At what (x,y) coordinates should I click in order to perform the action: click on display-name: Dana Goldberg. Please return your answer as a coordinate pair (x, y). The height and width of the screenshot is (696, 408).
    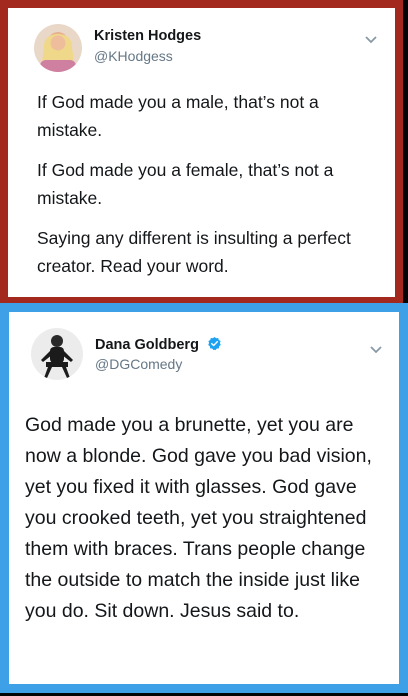
    Looking at the image, I should click on (147, 345).